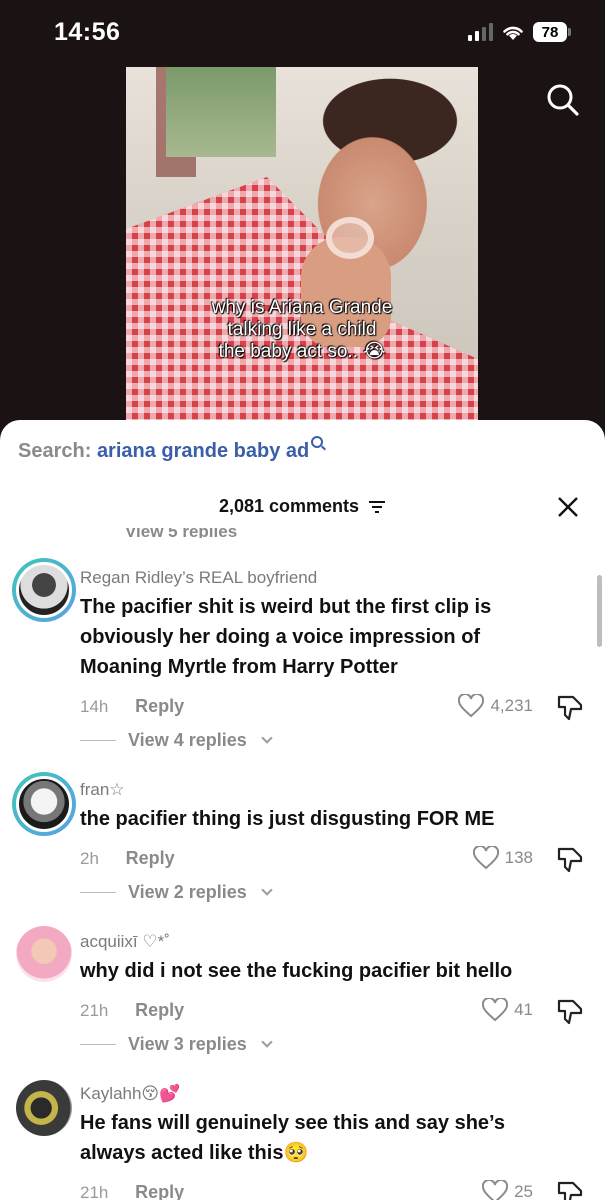 The height and width of the screenshot is (1200, 605). Describe the element at coordinates (187, 892) in the screenshot. I see `view-replies-label: View 2 replies` at that location.